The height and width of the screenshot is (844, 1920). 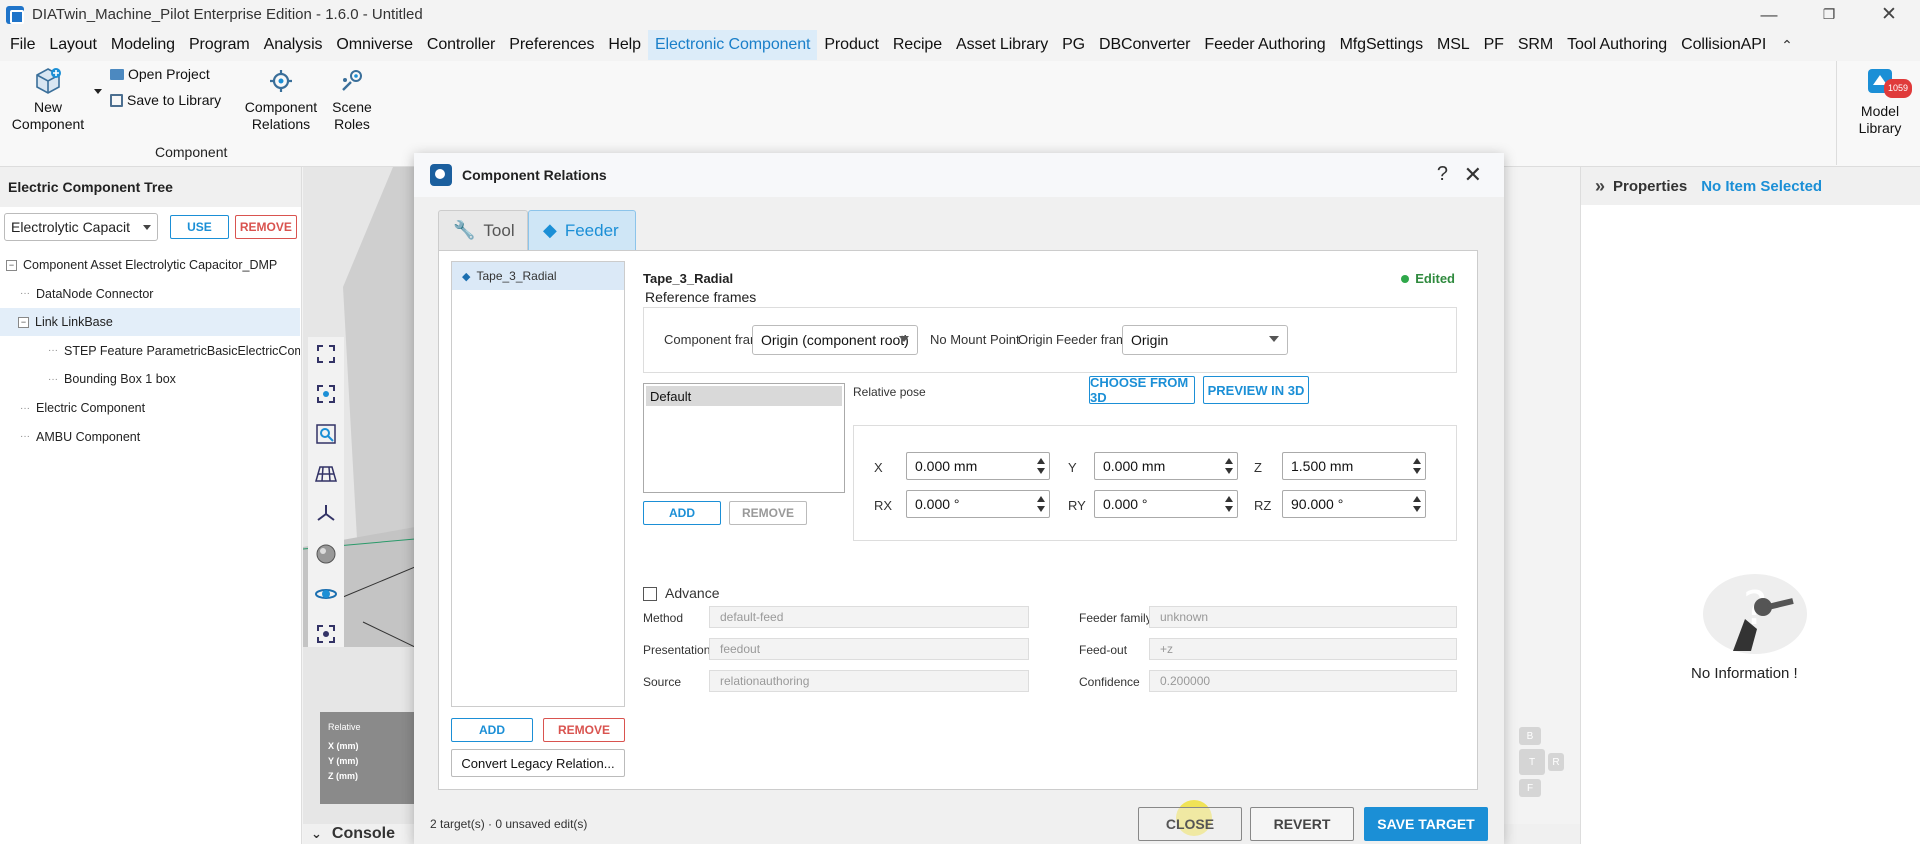 What do you see at coordinates (650, 594) in the screenshot?
I see `advance-checkbox` at bounding box center [650, 594].